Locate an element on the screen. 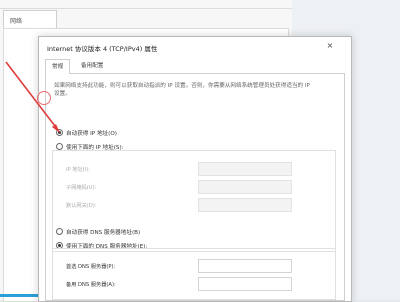 The width and height of the screenshot is (400, 302). auto-dns-radio: 自动获得 DNS 服务器地址(B) is located at coordinates (98, 233).